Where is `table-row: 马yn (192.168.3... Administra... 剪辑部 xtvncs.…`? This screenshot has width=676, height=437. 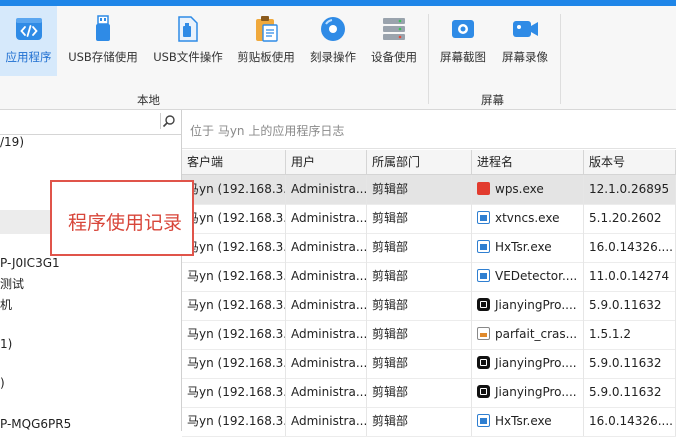 table-row: 马yn (192.168.3... Administra... 剪辑部 xtvncs.… is located at coordinates (429, 219).